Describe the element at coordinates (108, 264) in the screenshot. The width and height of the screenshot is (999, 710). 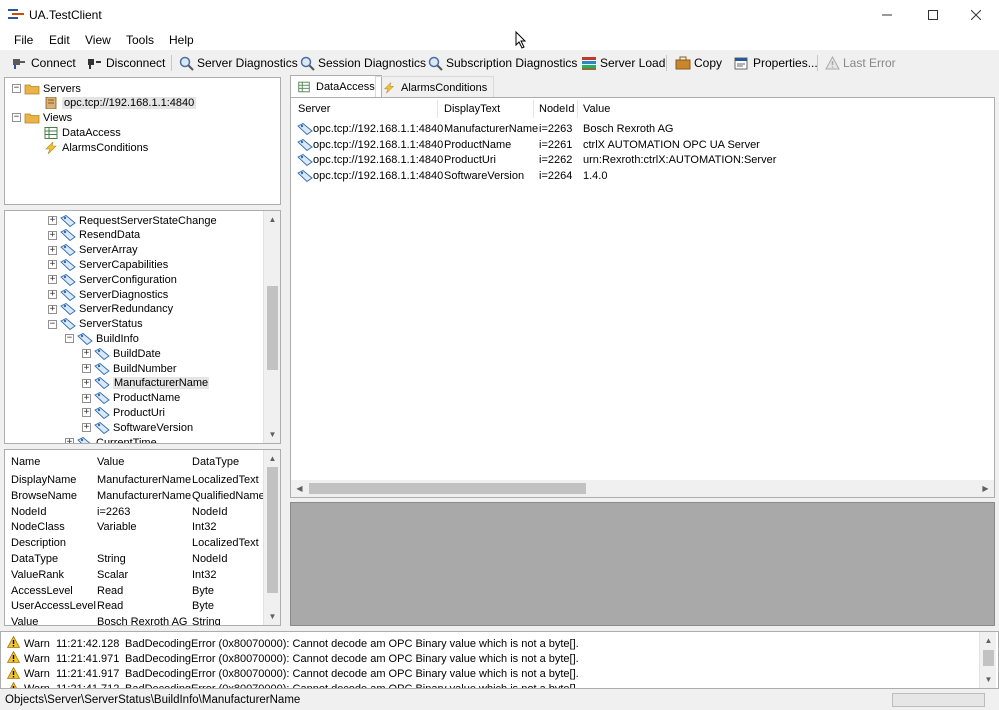
I see `tree-node: + ServerCapabilities` at that location.